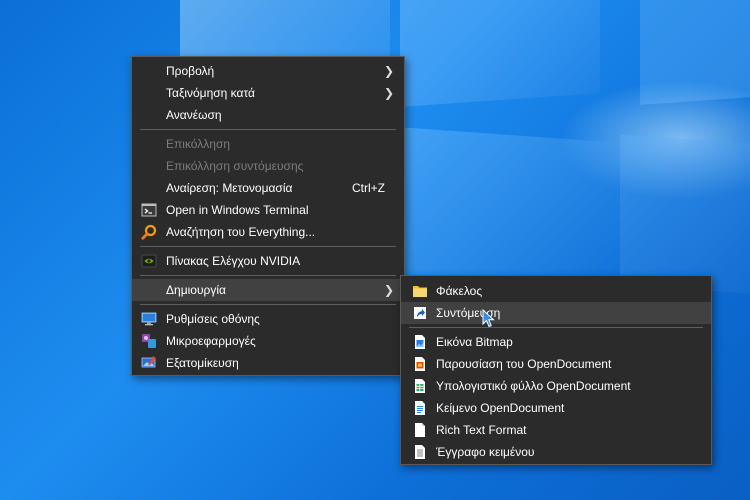 This screenshot has width=750, height=500. What do you see at coordinates (500, 408) in the screenshot?
I see `menu-item-label: Κείμενο OpenDocument` at bounding box center [500, 408].